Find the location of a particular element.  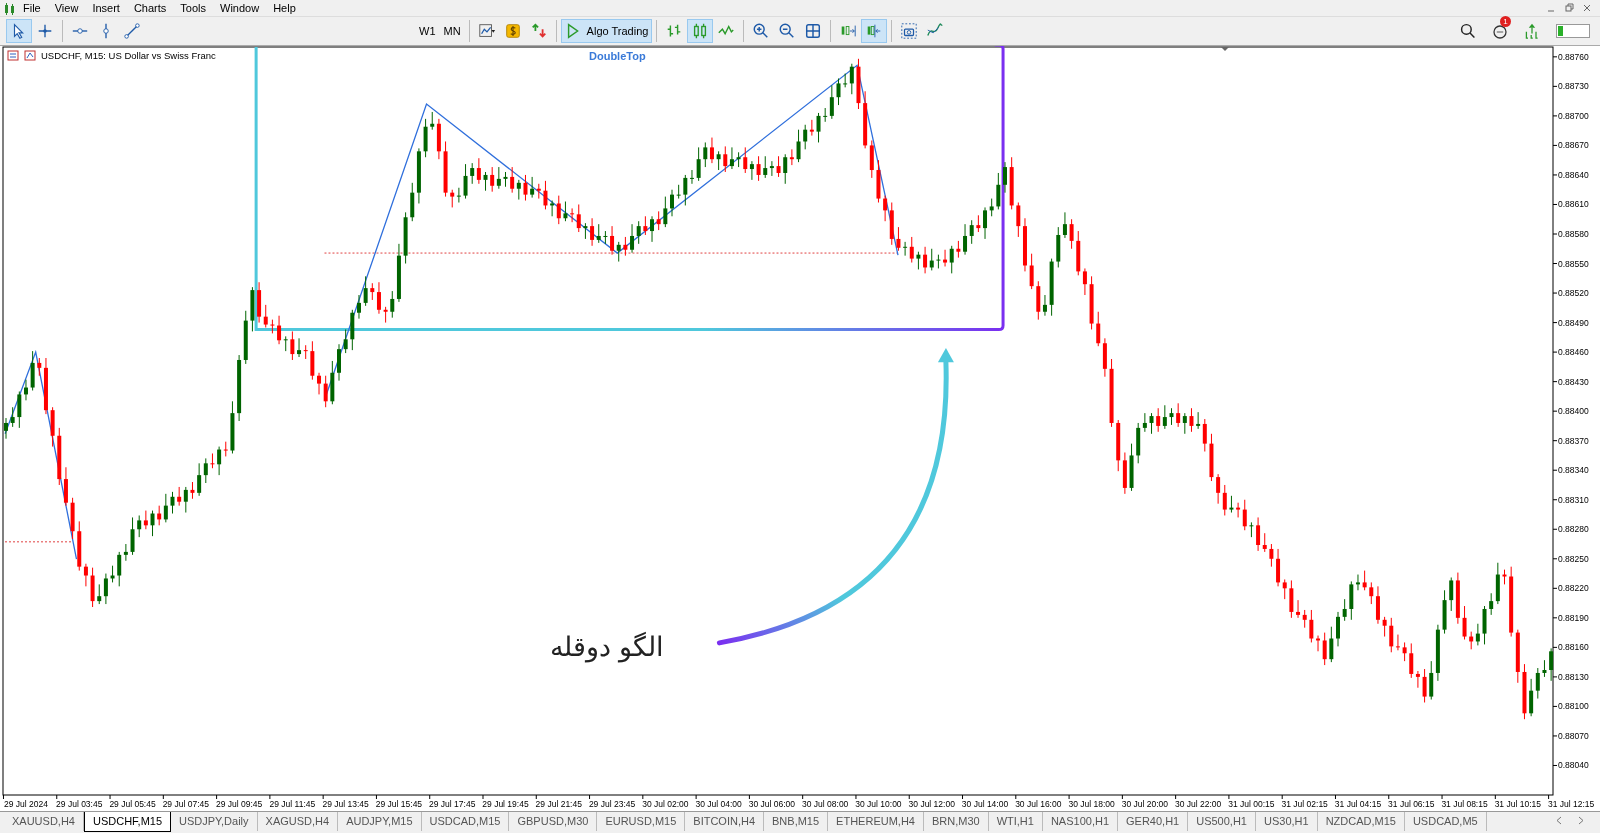

time-label: 30 Jul 16:00 is located at coordinates (1038, 804).